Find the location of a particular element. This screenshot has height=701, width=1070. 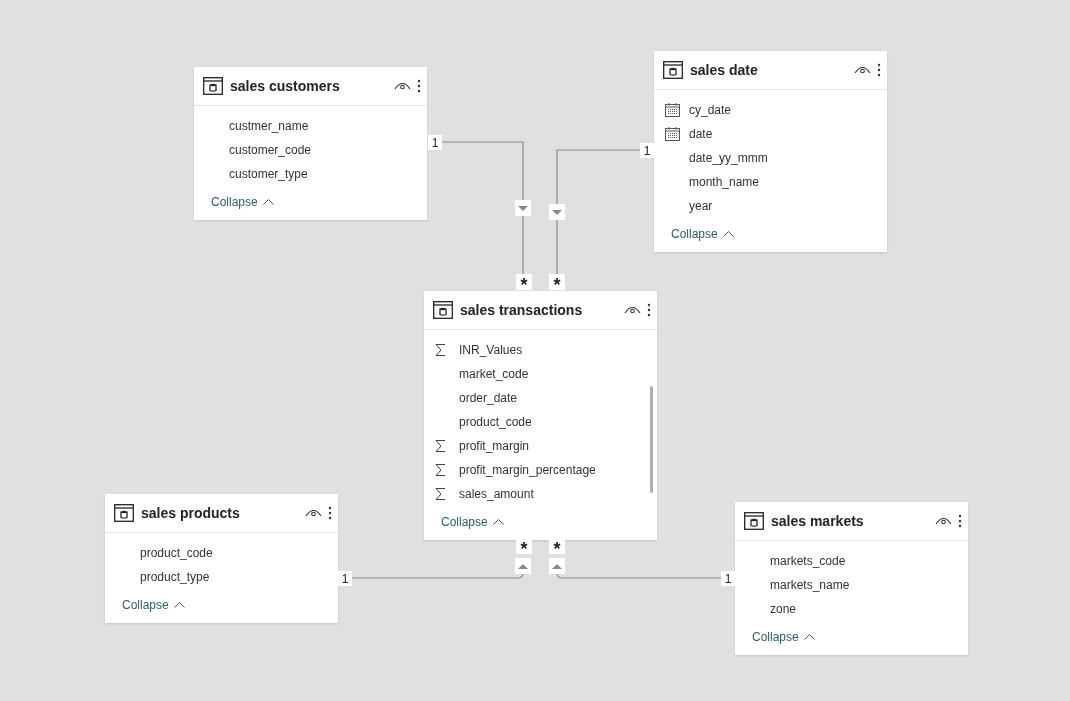

field-name: date_yy_mmm is located at coordinates (728, 158).